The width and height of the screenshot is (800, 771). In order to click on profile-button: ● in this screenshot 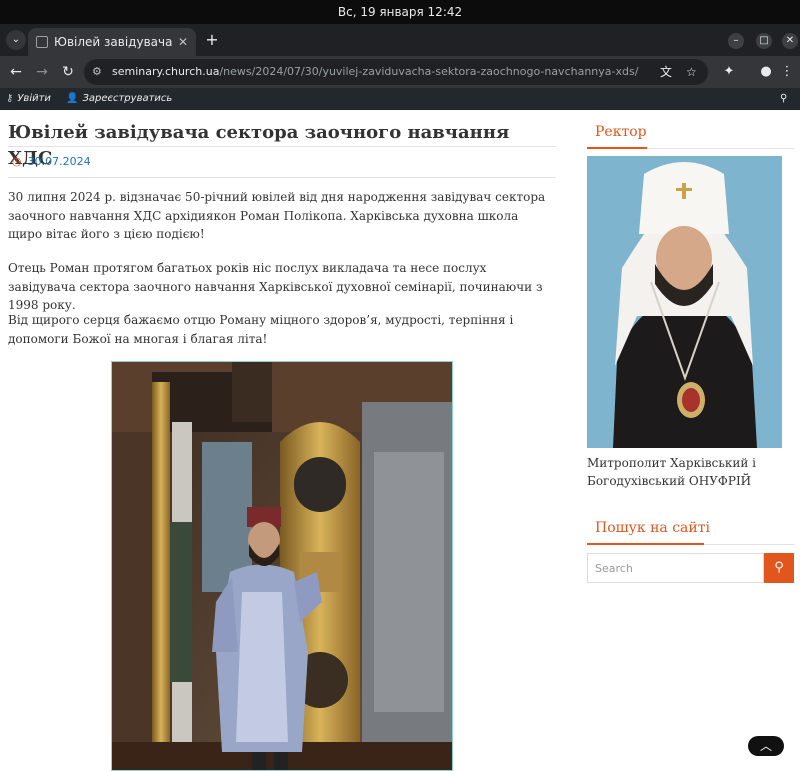, I will do `click(766, 72)`.